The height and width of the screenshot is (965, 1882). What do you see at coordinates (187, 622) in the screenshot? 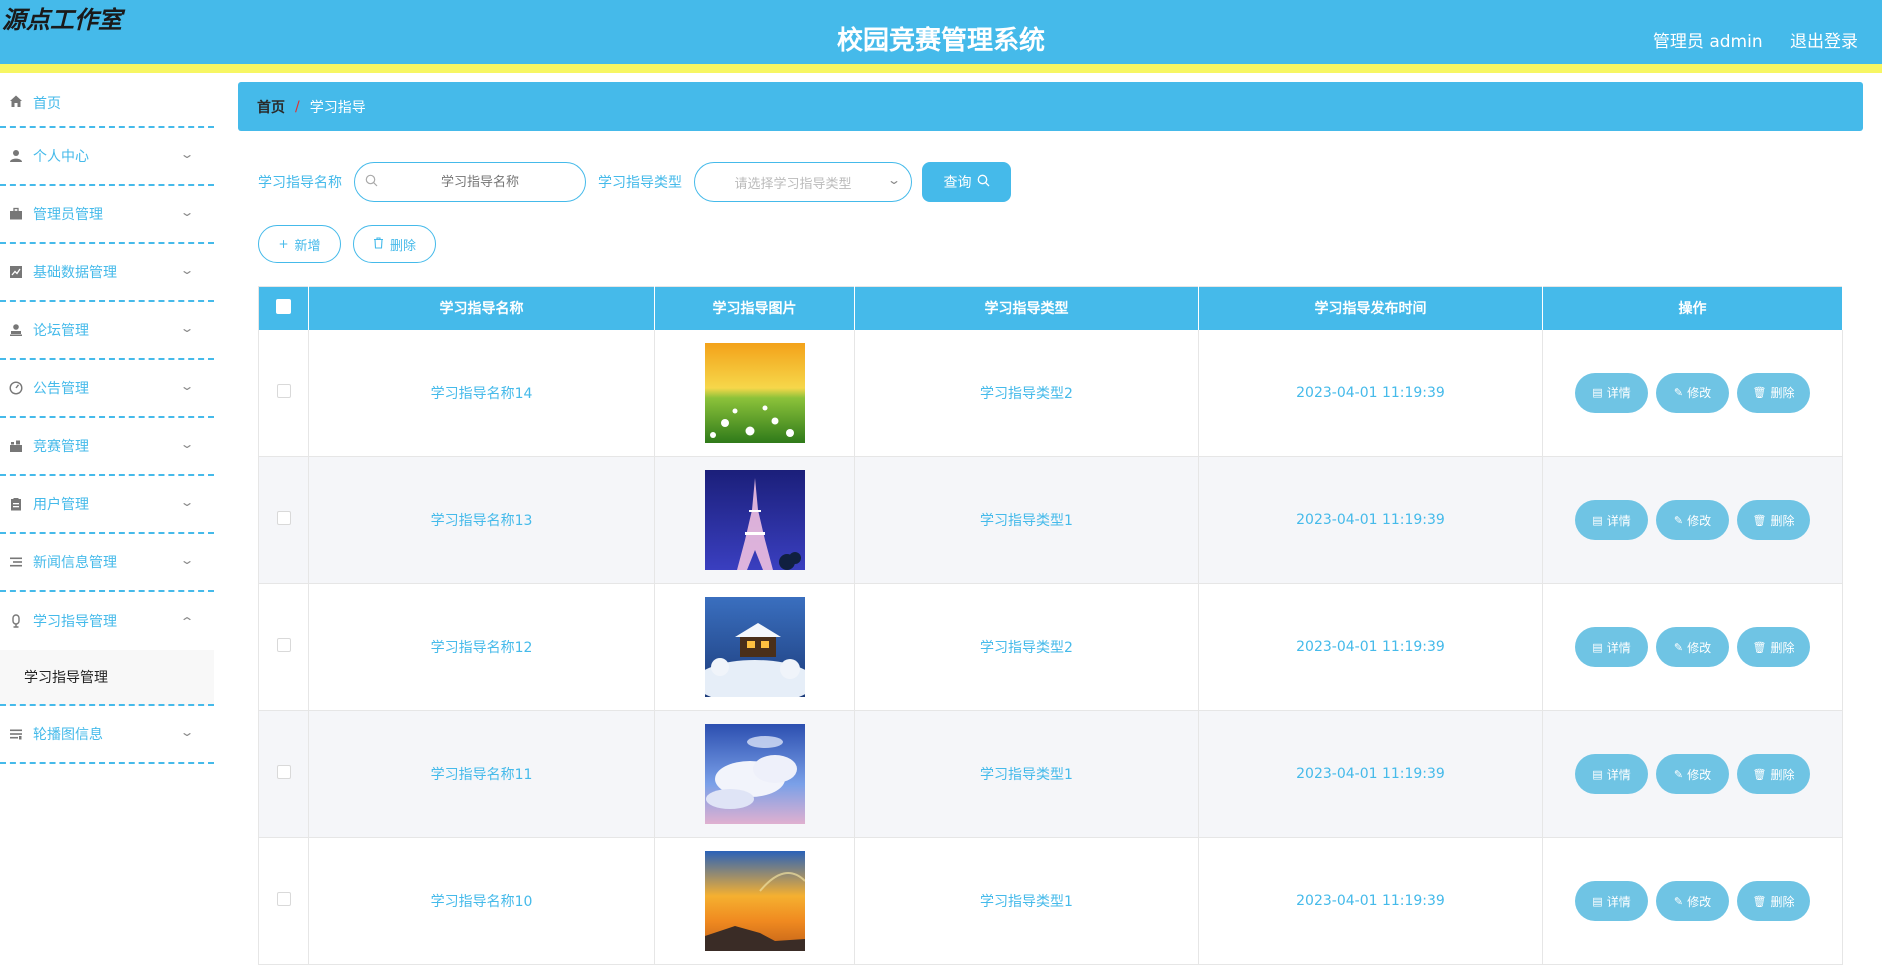
I see `chevron-up-icon: ⌃` at bounding box center [187, 622].